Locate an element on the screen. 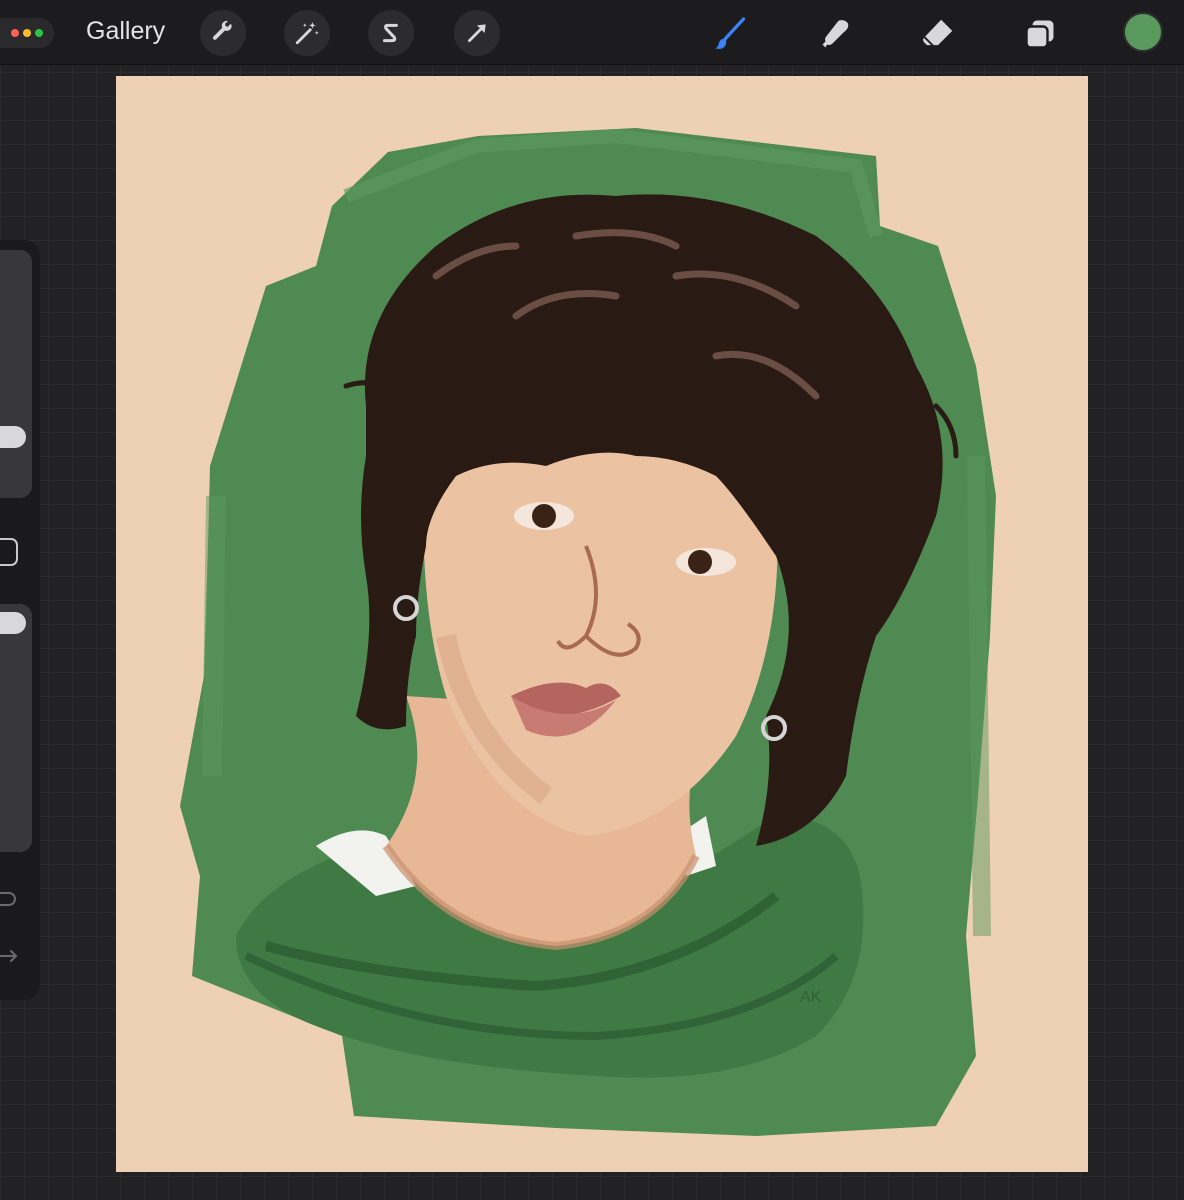 The height and width of the screenshot is (1200, 1184). layers-icon is located at coordinates (1039, 34).